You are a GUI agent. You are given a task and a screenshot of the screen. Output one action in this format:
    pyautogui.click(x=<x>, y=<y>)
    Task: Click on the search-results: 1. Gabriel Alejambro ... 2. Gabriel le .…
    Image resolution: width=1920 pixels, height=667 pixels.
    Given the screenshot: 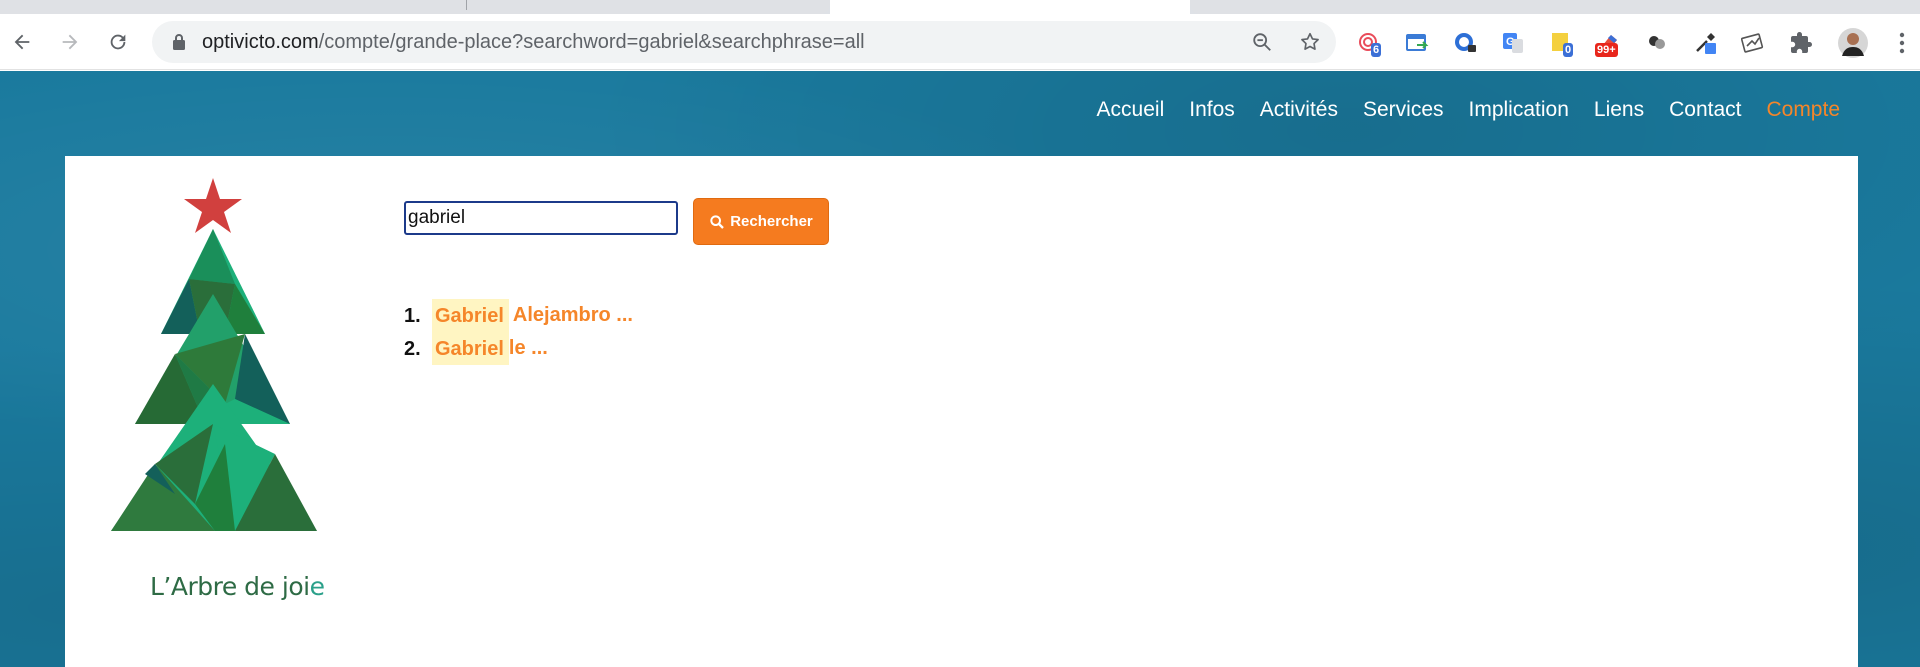 What is the action you would take?
    pyautogui.click(x=518, y=332)
    